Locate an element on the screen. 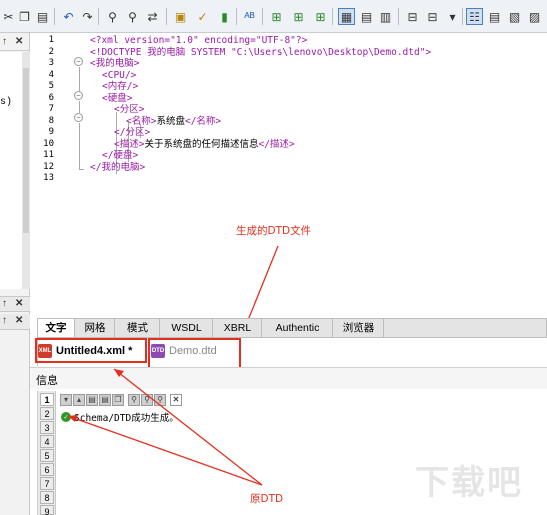 The width and height of the screenshot is (547, 515). project-pane-header: ↑ ✕ is located at coordinates (15, 42).